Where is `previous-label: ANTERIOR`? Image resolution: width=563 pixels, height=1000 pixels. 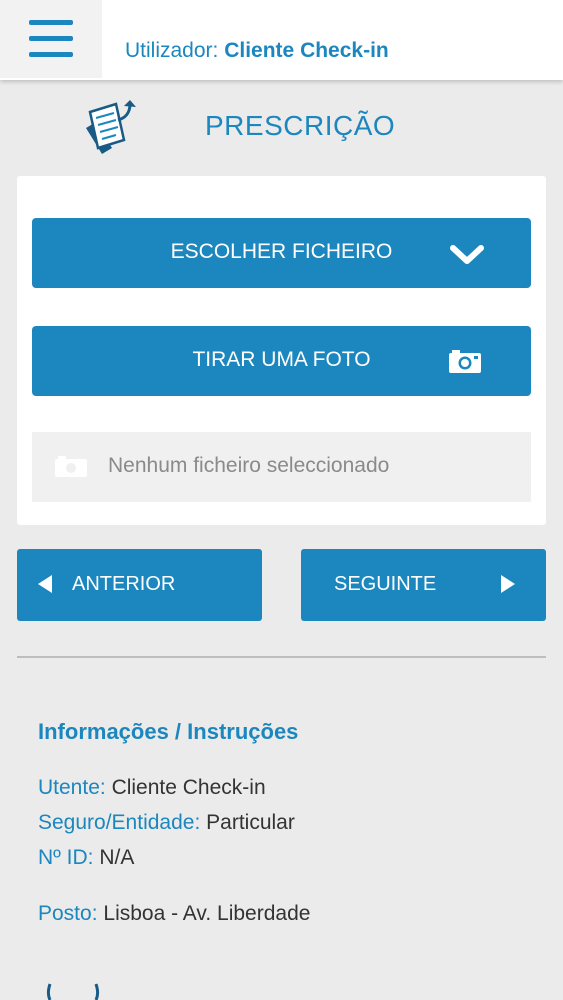
previous-label: ANTERIOR is located at coordinates (124, 584).